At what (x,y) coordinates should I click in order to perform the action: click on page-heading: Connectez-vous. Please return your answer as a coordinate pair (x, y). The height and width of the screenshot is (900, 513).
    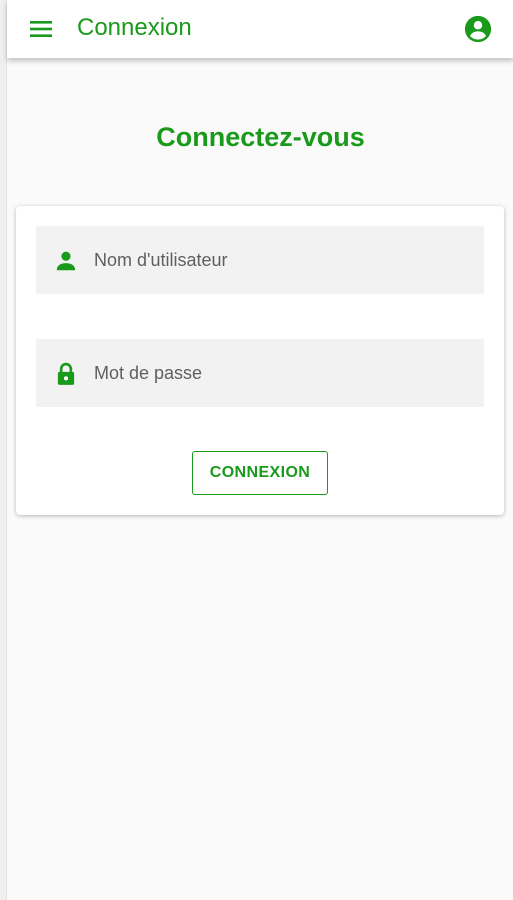
    Looking at the image, I should click on (260, 137).